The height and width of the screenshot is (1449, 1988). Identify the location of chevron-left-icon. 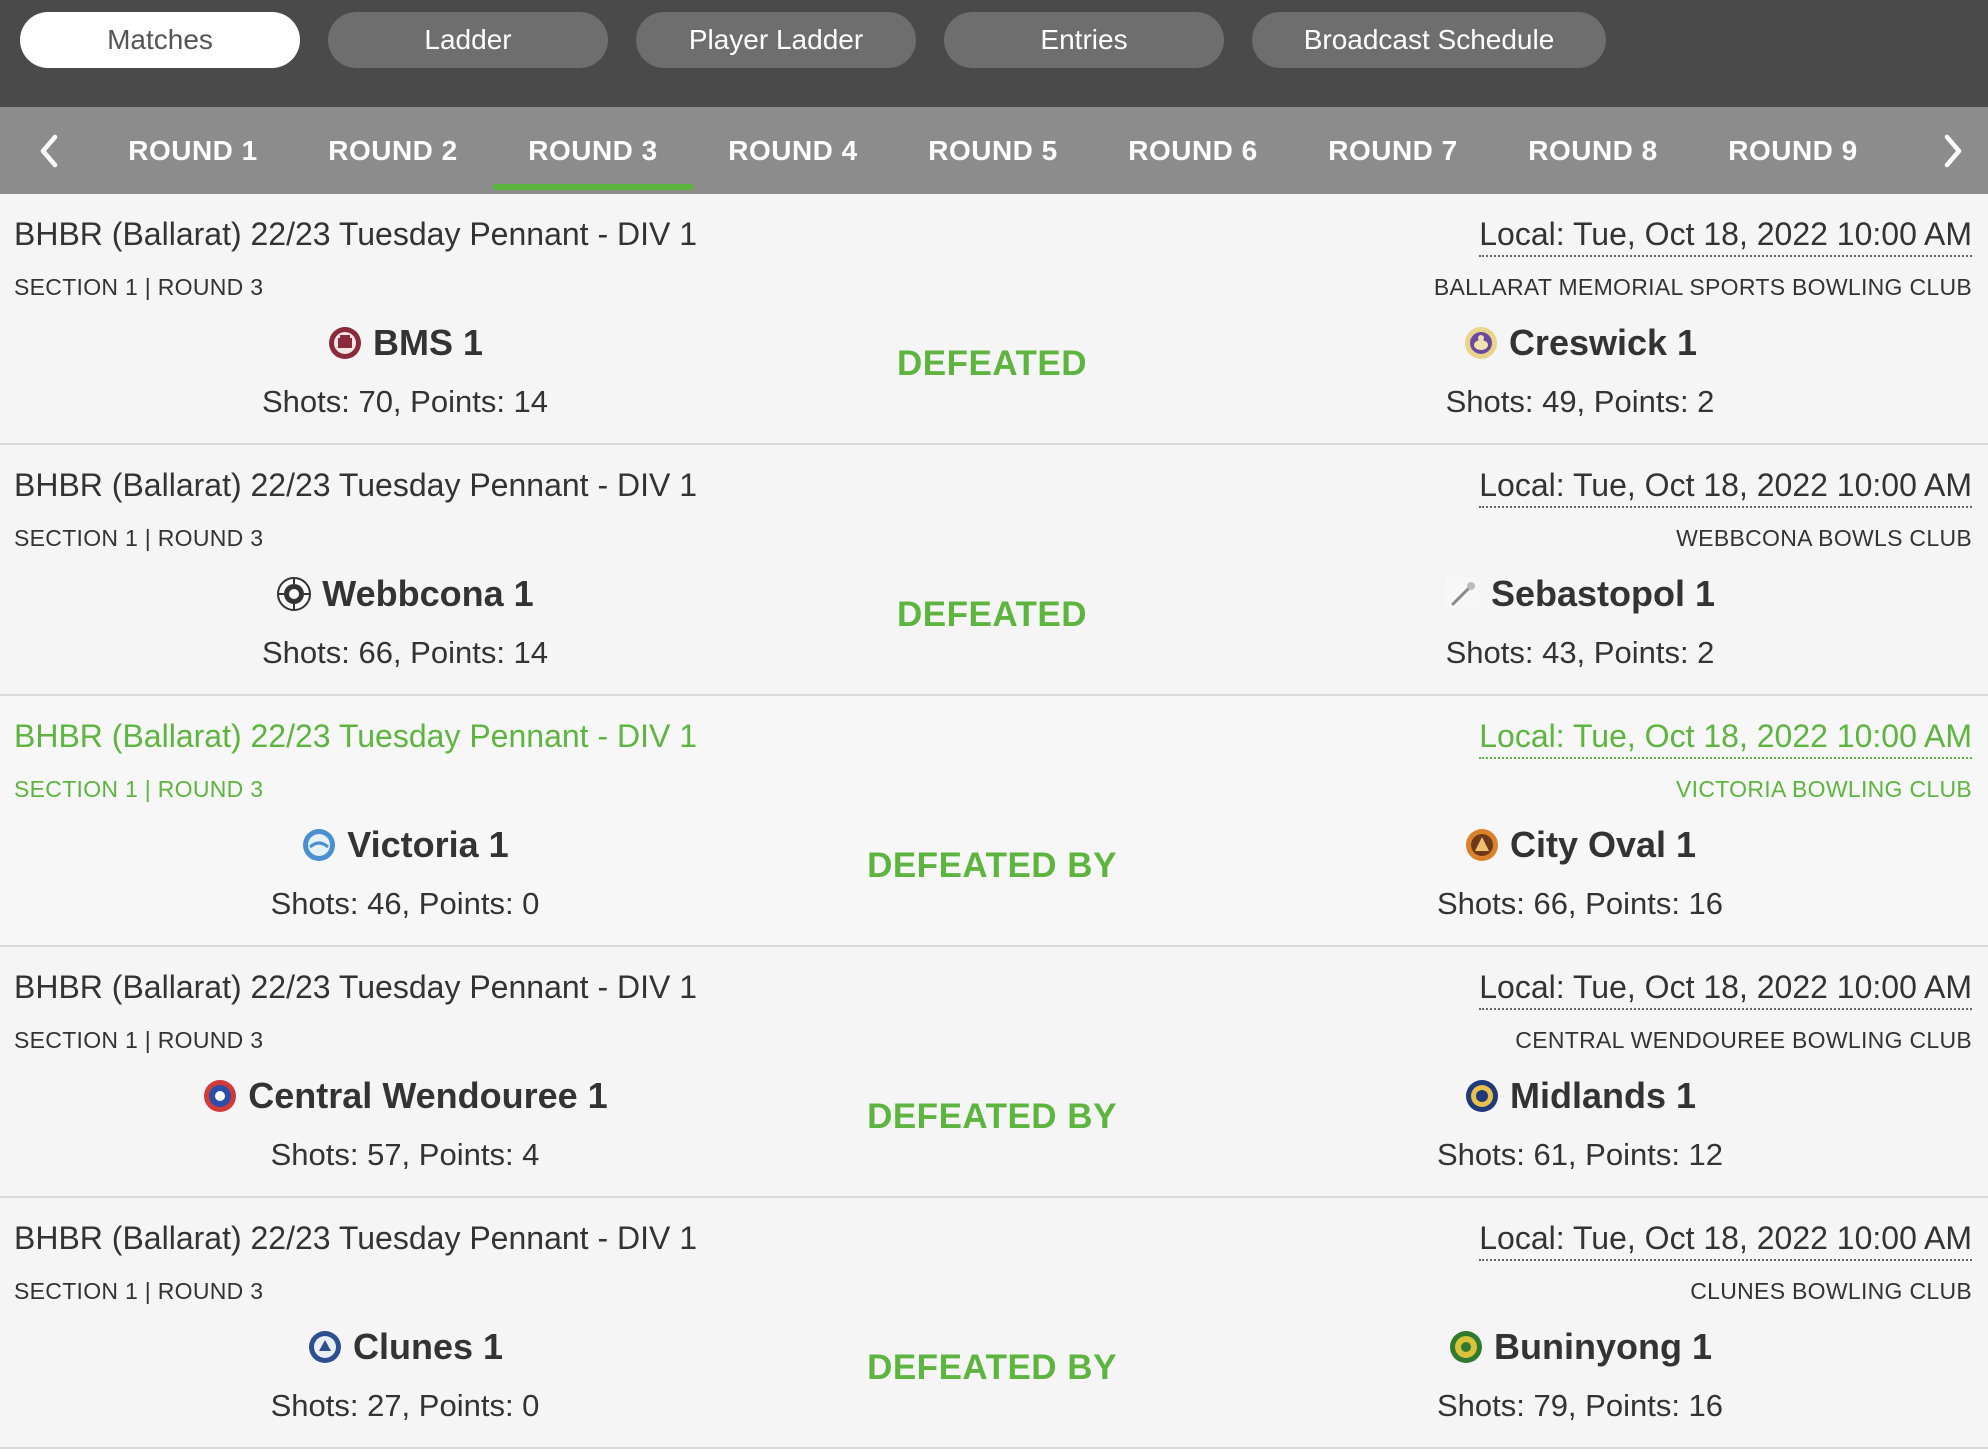
(49, 150).